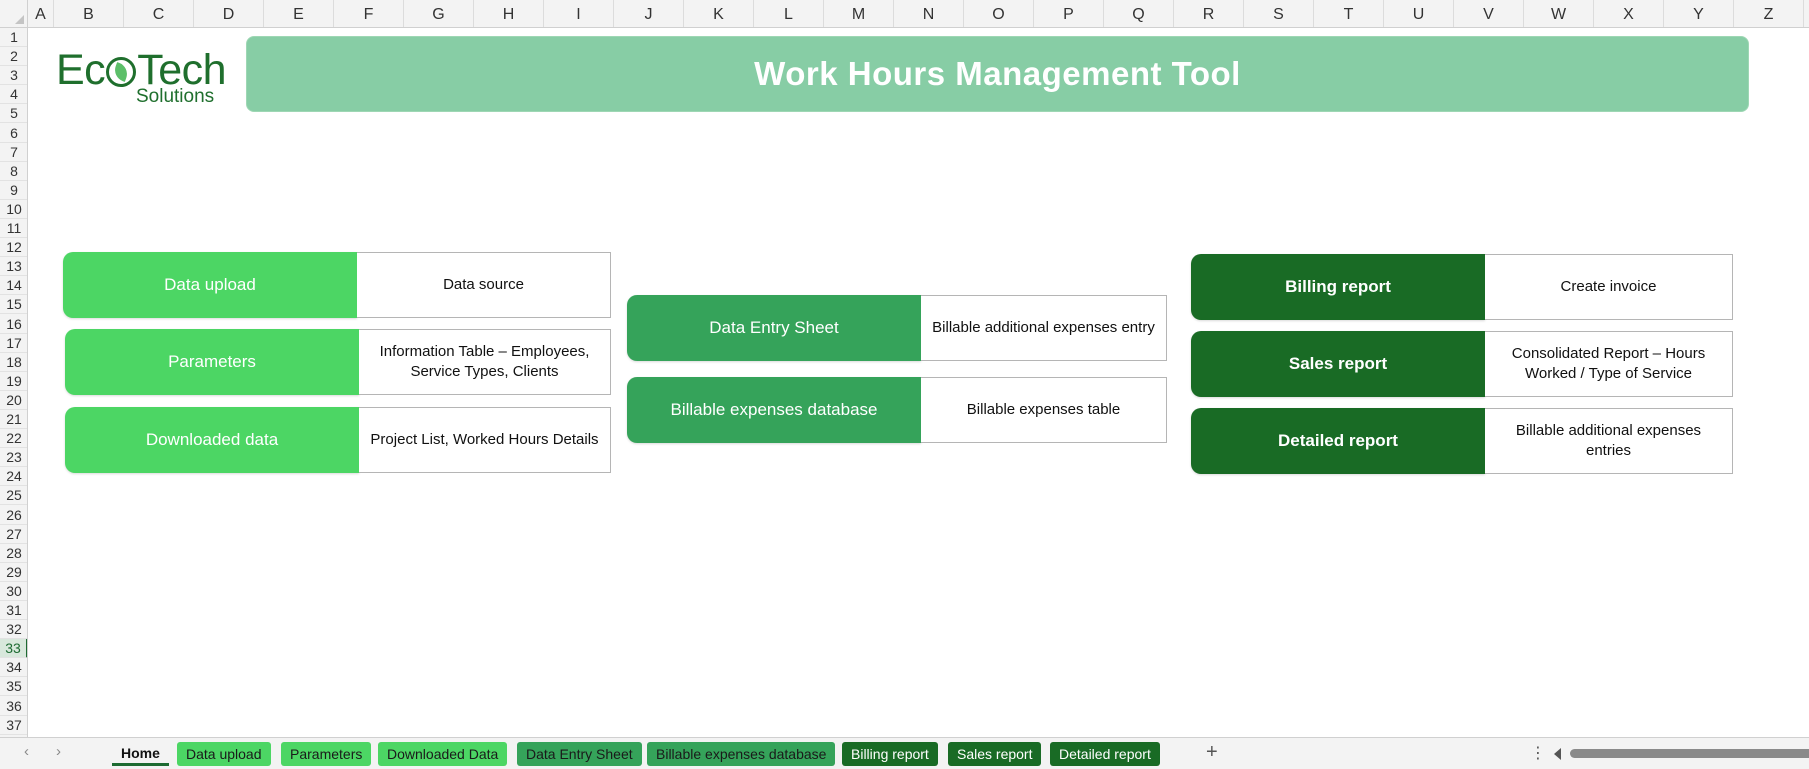 The image size is (1809, 769). What do you see at coordinates (13, 706) in the screenshot?
I see `row-header-36: 36` at bounding box center [13, 706].